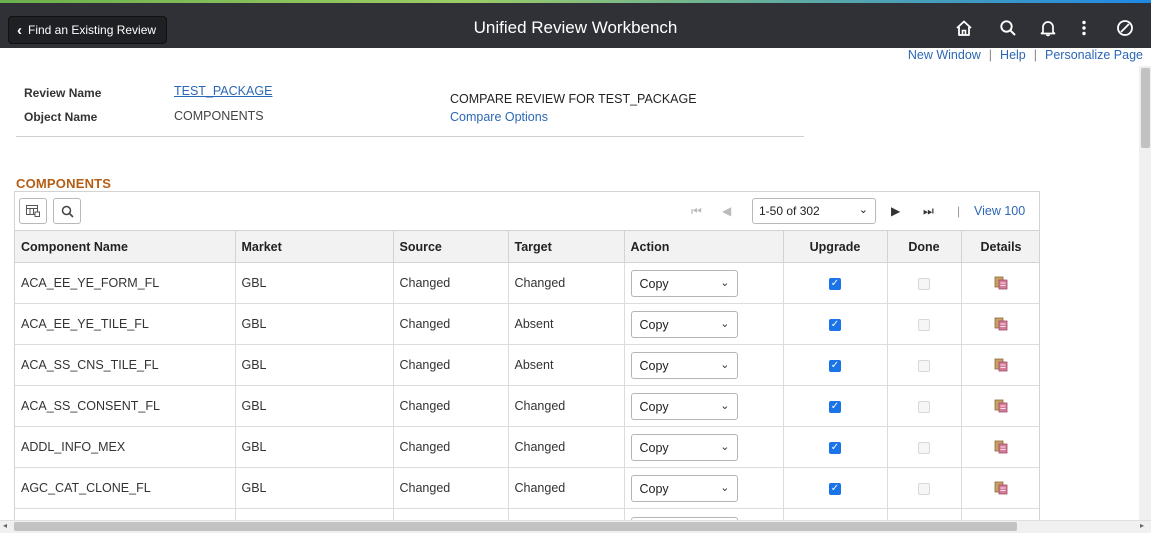  Describe the element at coordinates (1094, 55) in the screenshot. I see `personalize-page-link: Personalize Page` at that location.